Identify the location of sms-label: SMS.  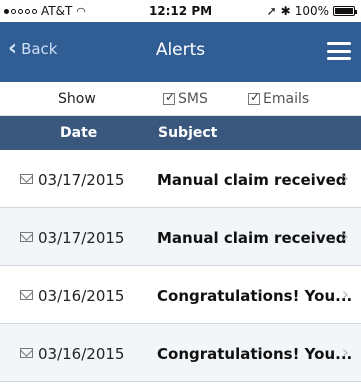
(193, 99).